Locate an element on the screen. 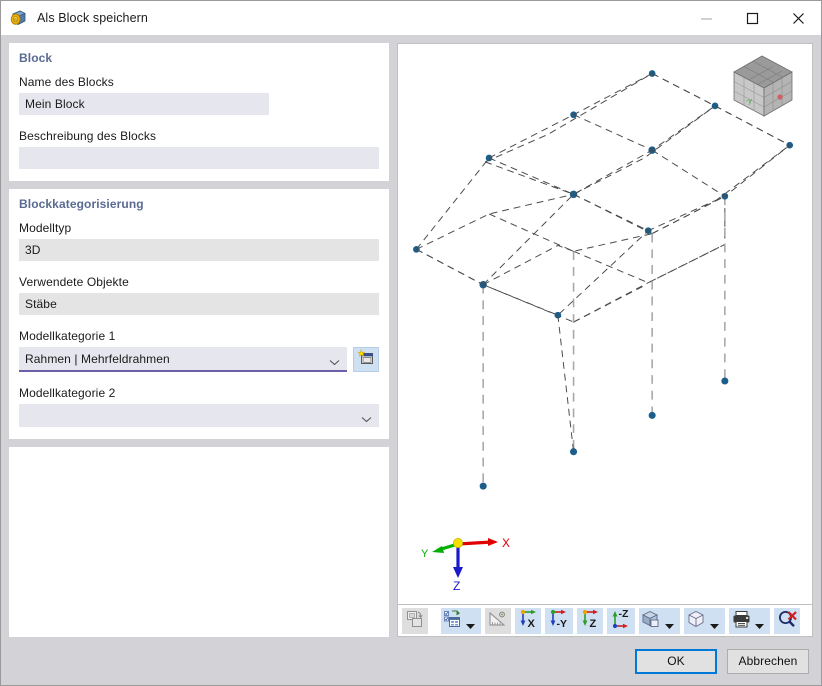 This screenshot has width=822, height=686. view-in-negative-z-button: -Z is located at coordinates (621, 620).